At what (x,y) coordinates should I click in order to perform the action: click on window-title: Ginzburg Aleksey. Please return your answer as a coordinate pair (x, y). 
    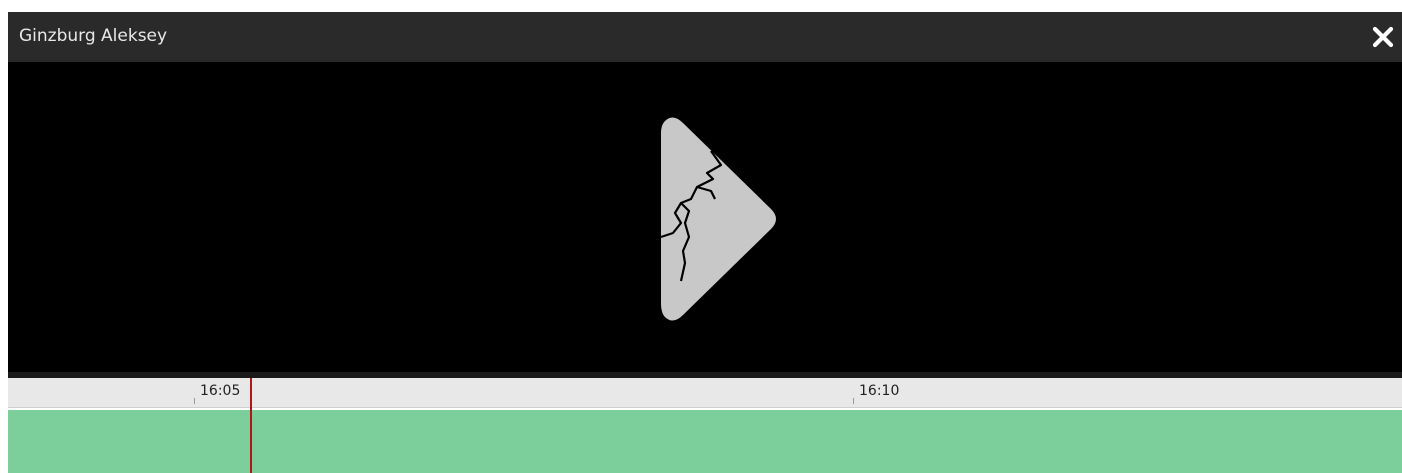
    Looking at the image, I should click on (93, 36).